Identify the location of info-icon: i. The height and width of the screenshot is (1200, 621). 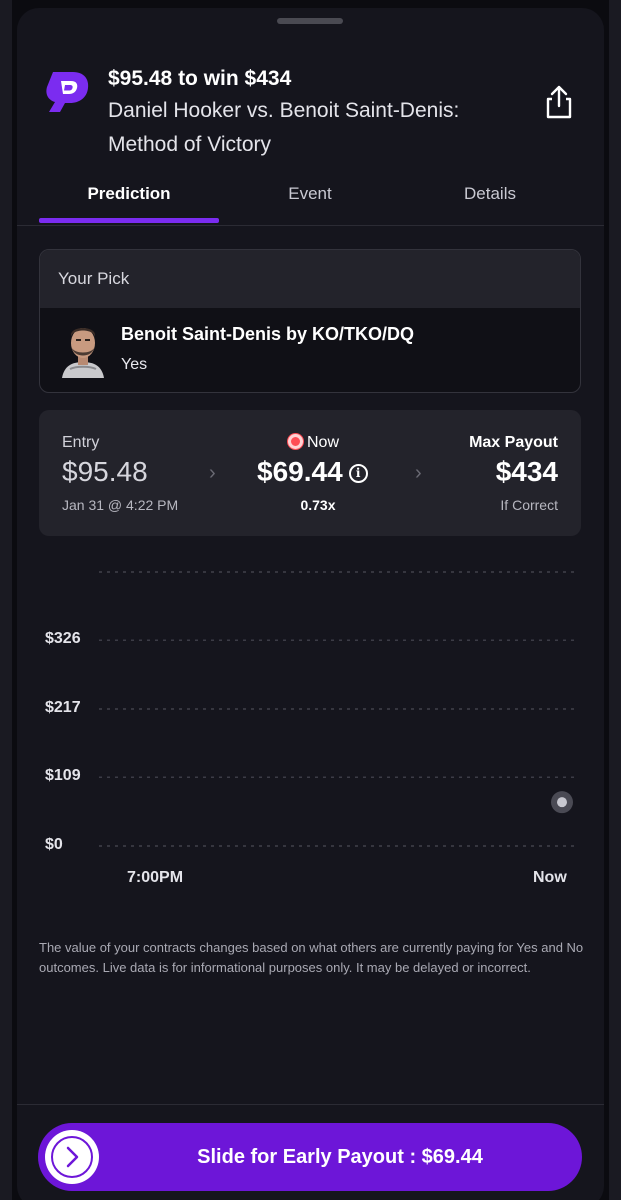
(358, 473).